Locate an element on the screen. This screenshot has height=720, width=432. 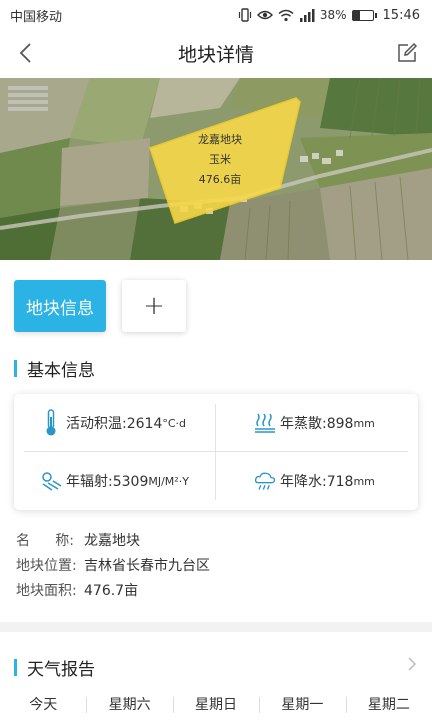
card-divider-horizontal is located at coordinates (216, 451).